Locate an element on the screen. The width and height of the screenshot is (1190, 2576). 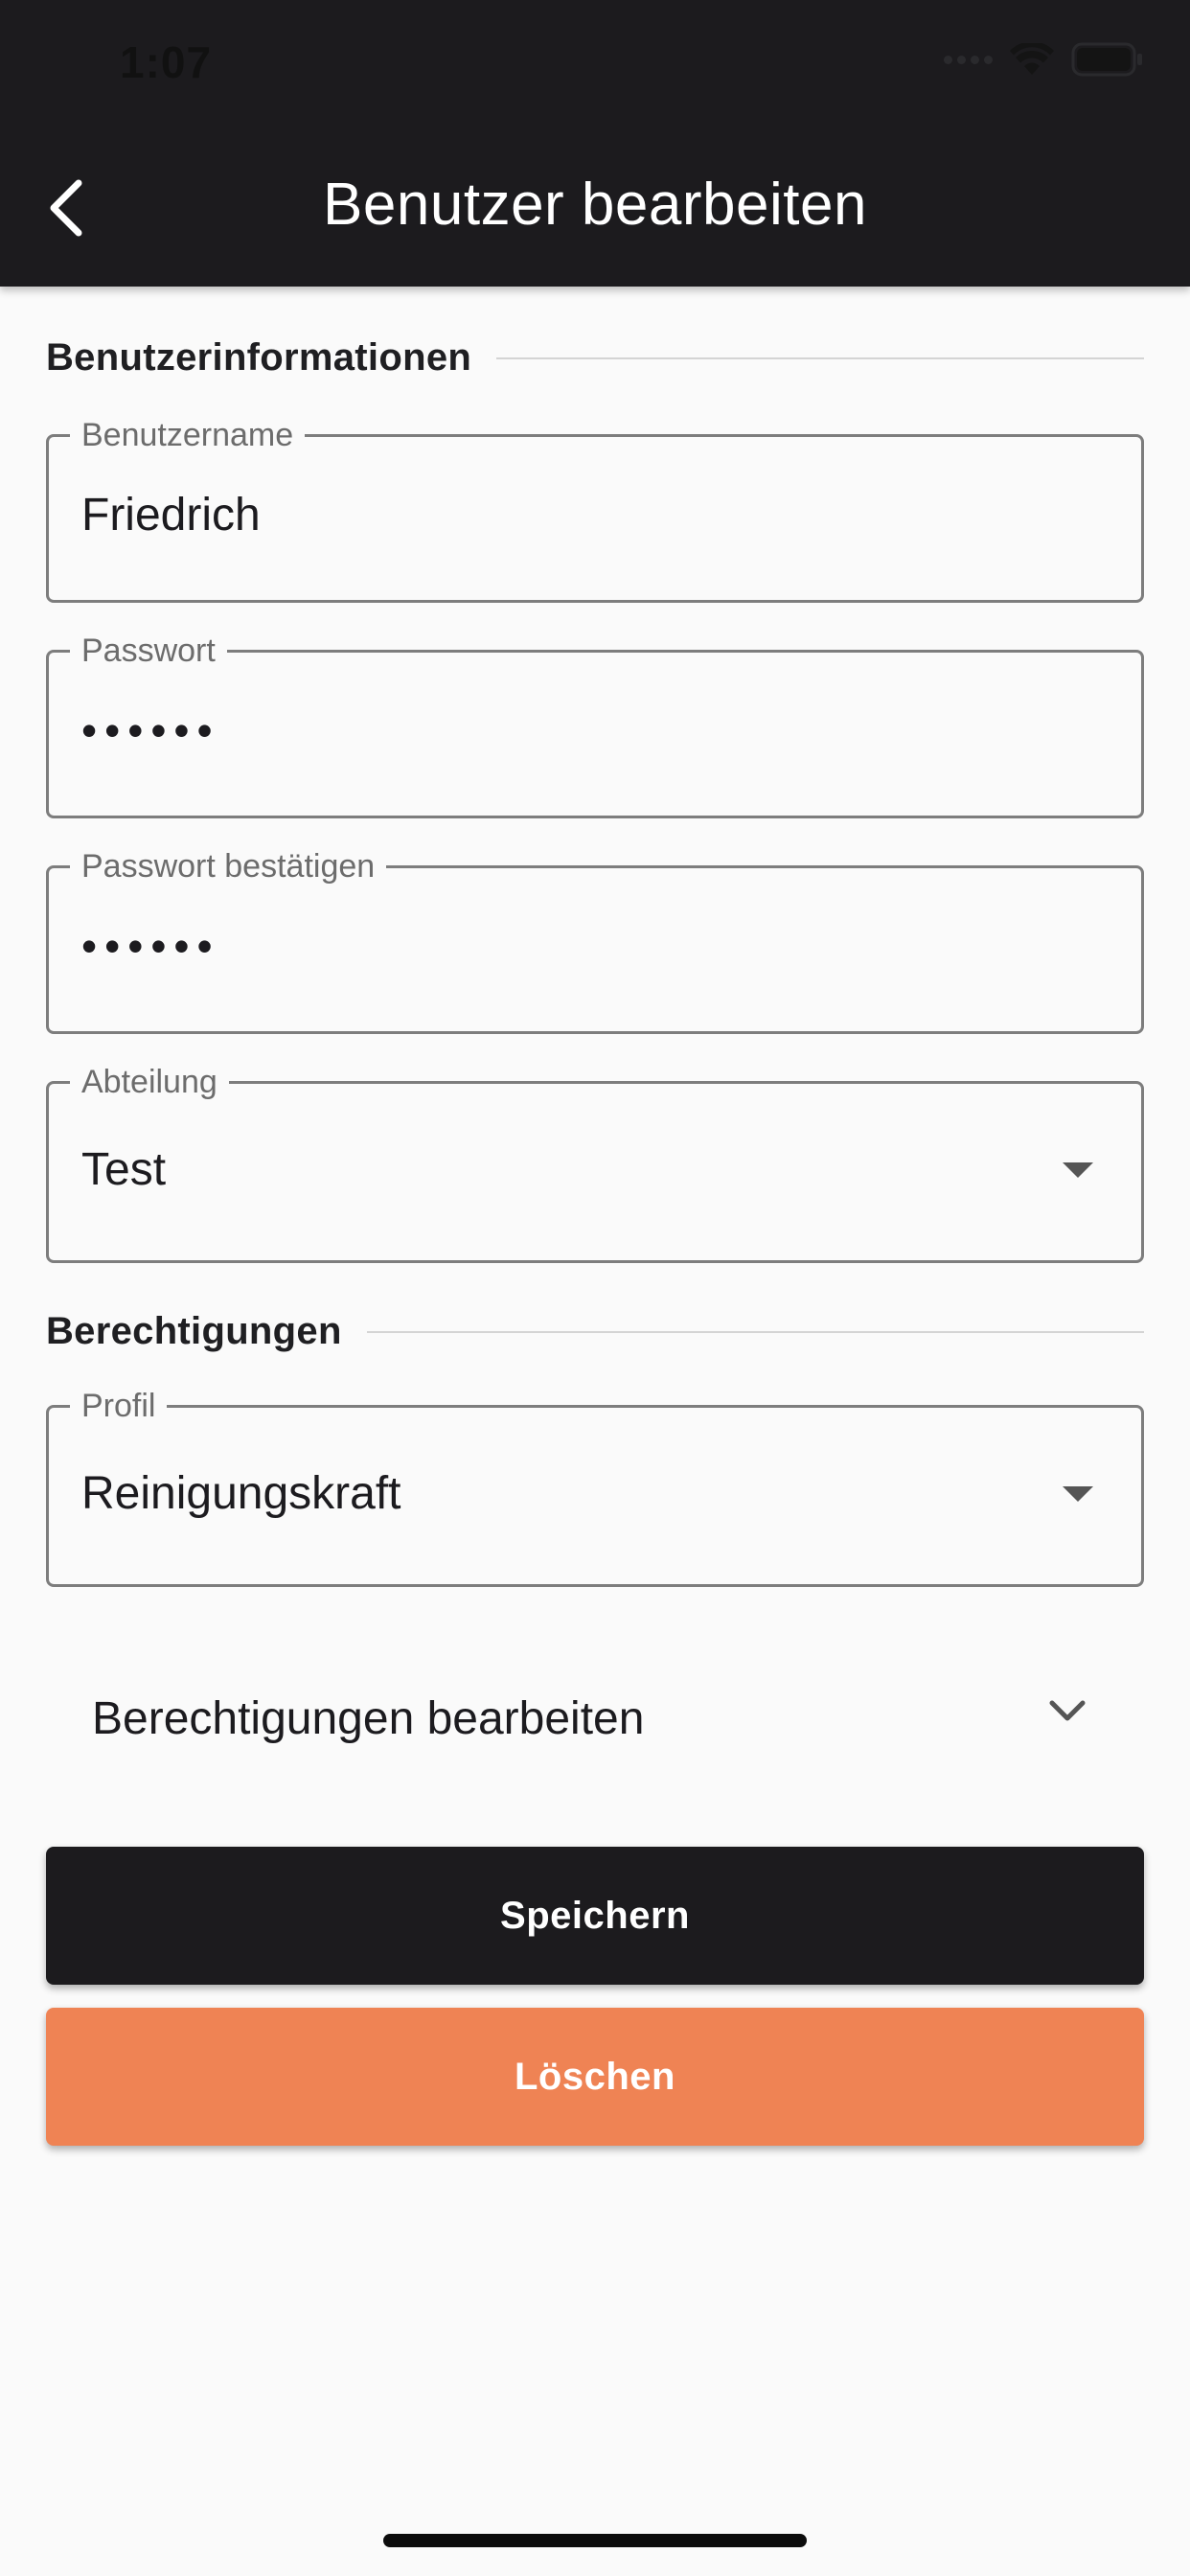
home-indicator is located at coordinates (595, 2540).